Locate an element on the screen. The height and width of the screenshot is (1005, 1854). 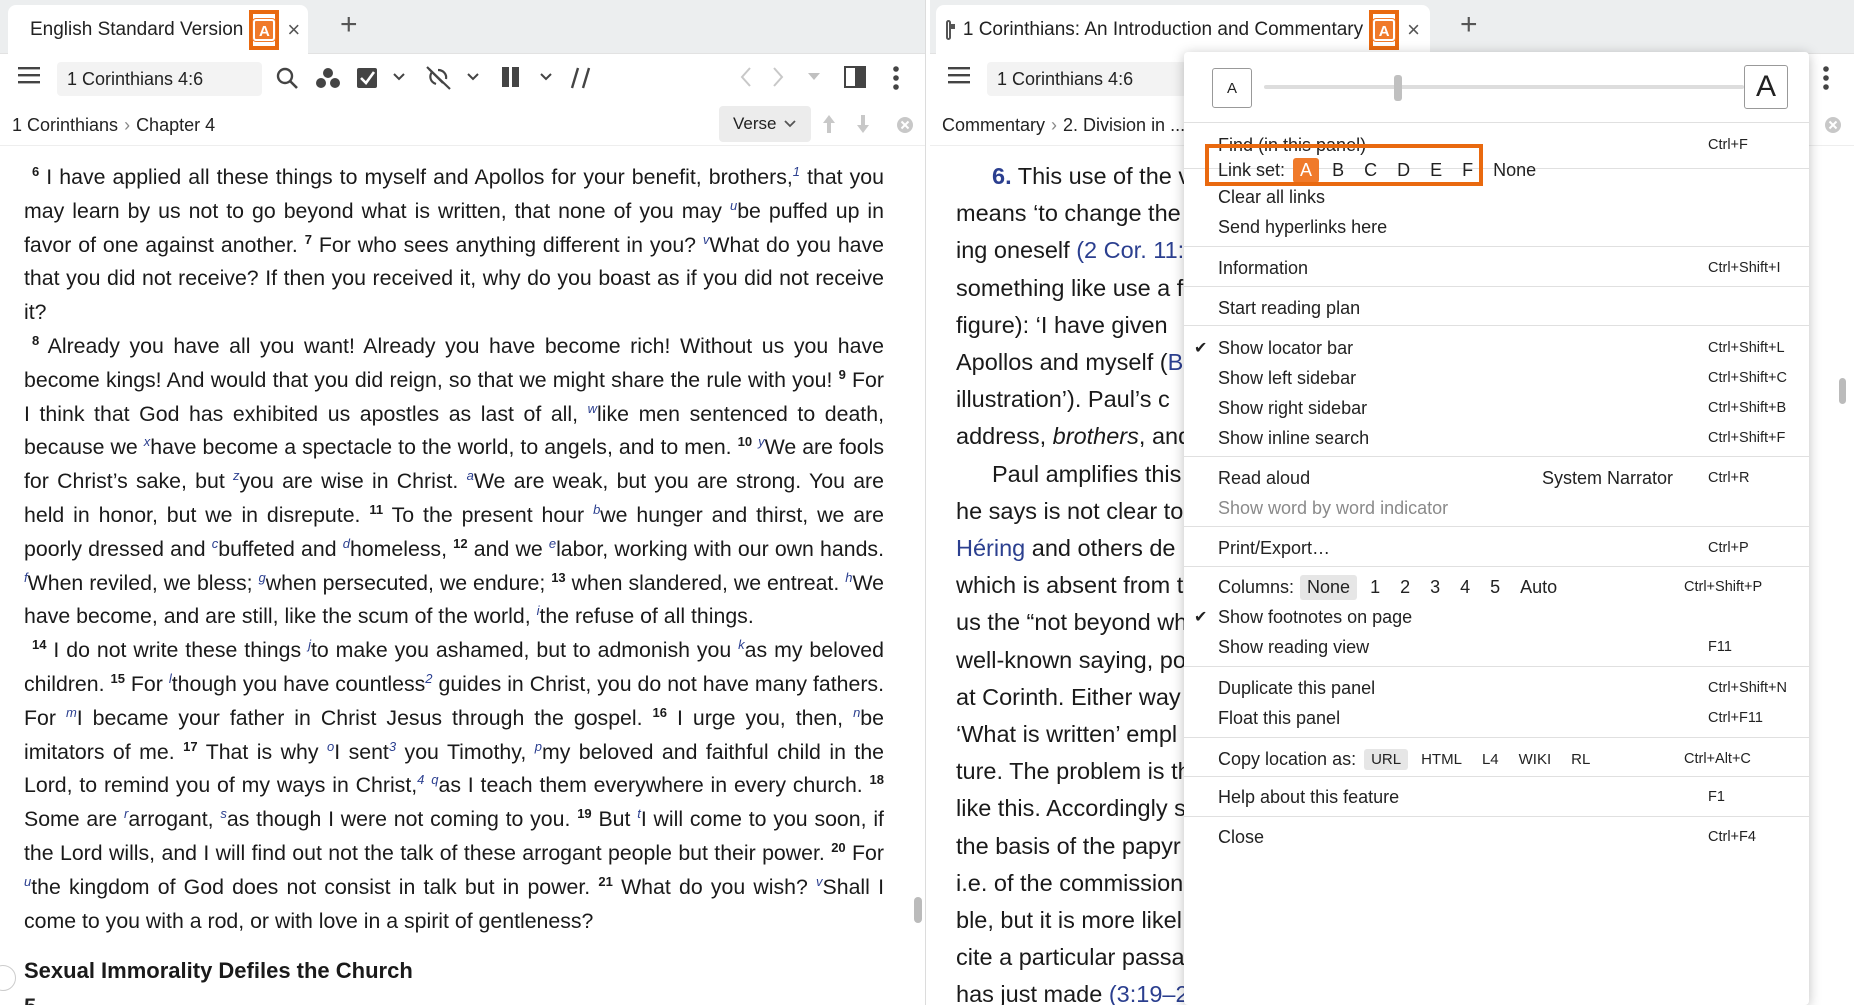
visual-filter-icon is located at coordinates (439, 78).